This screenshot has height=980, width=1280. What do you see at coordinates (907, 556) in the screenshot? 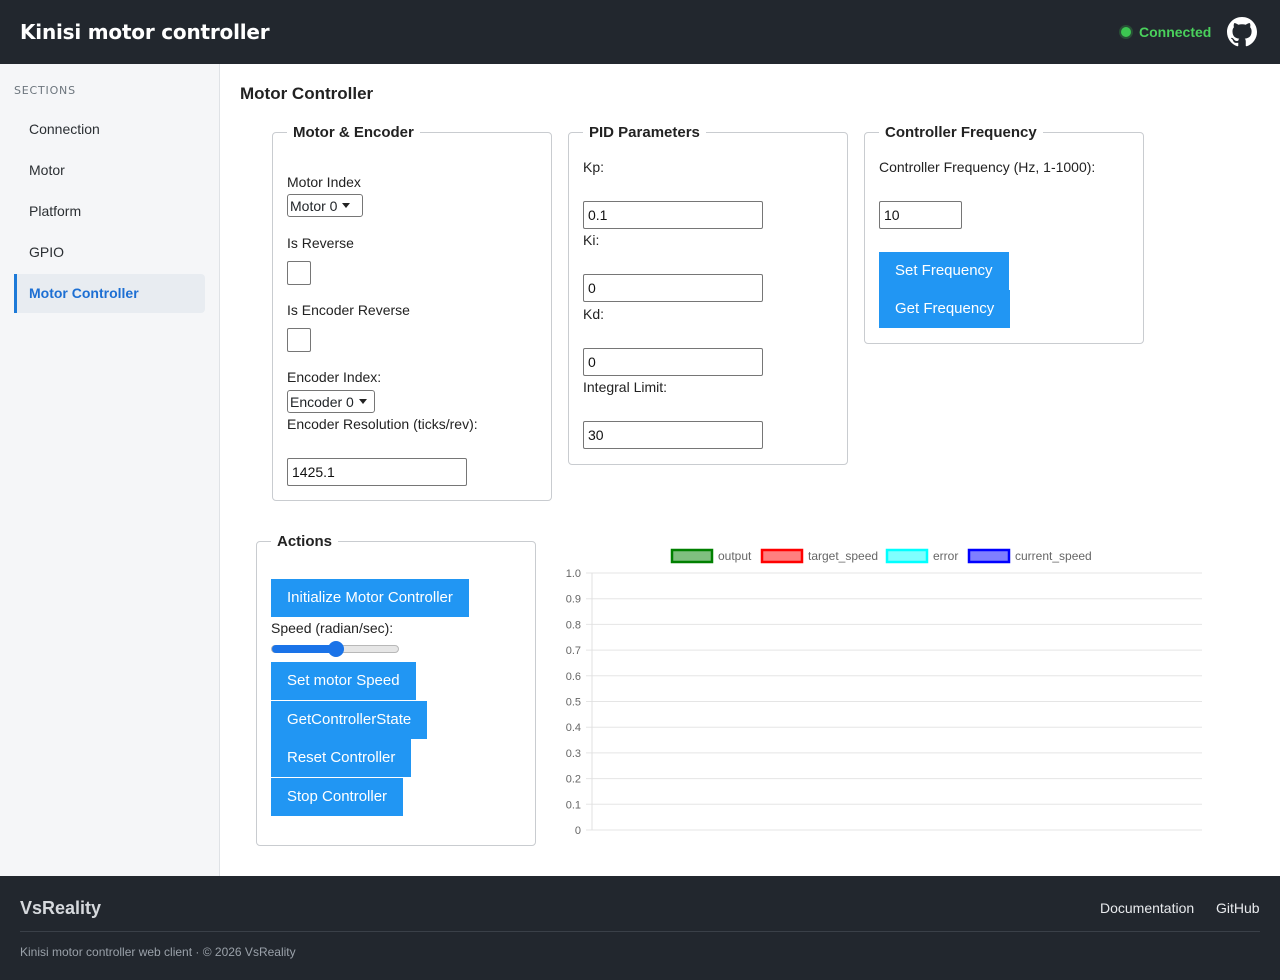
I see `legend-swatch-error` at bounding box center [907, 556].